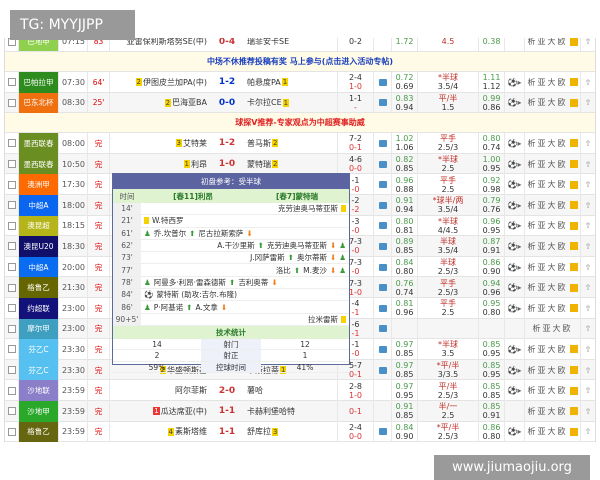 Image resolution: width=600 pixels, height=480 pixels. Describe the element at coordinates (39, 370) in the screenshot. I see `league-badge: 芬乙C` at that location.